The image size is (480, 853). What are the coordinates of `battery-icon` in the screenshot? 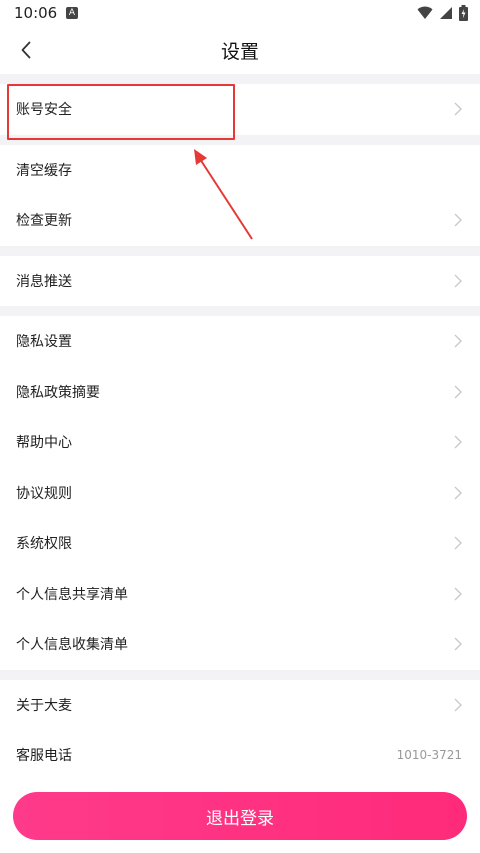 It's located at (463, 13).